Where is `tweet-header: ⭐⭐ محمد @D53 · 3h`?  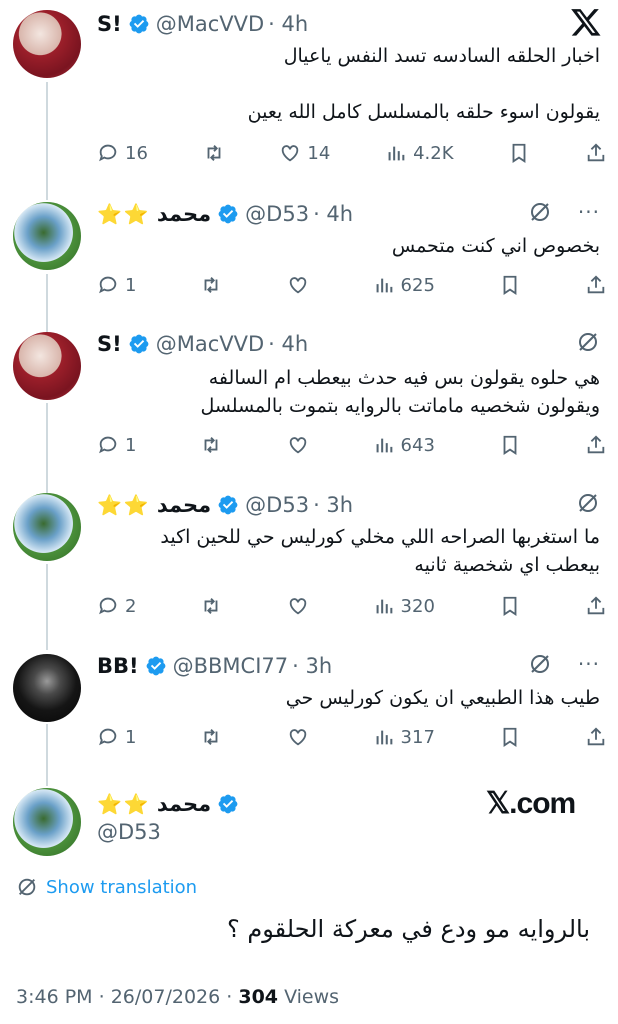
tweet-header: ⭐⭐ محمد @D53 · 3h is located at coordinates (225, 505).